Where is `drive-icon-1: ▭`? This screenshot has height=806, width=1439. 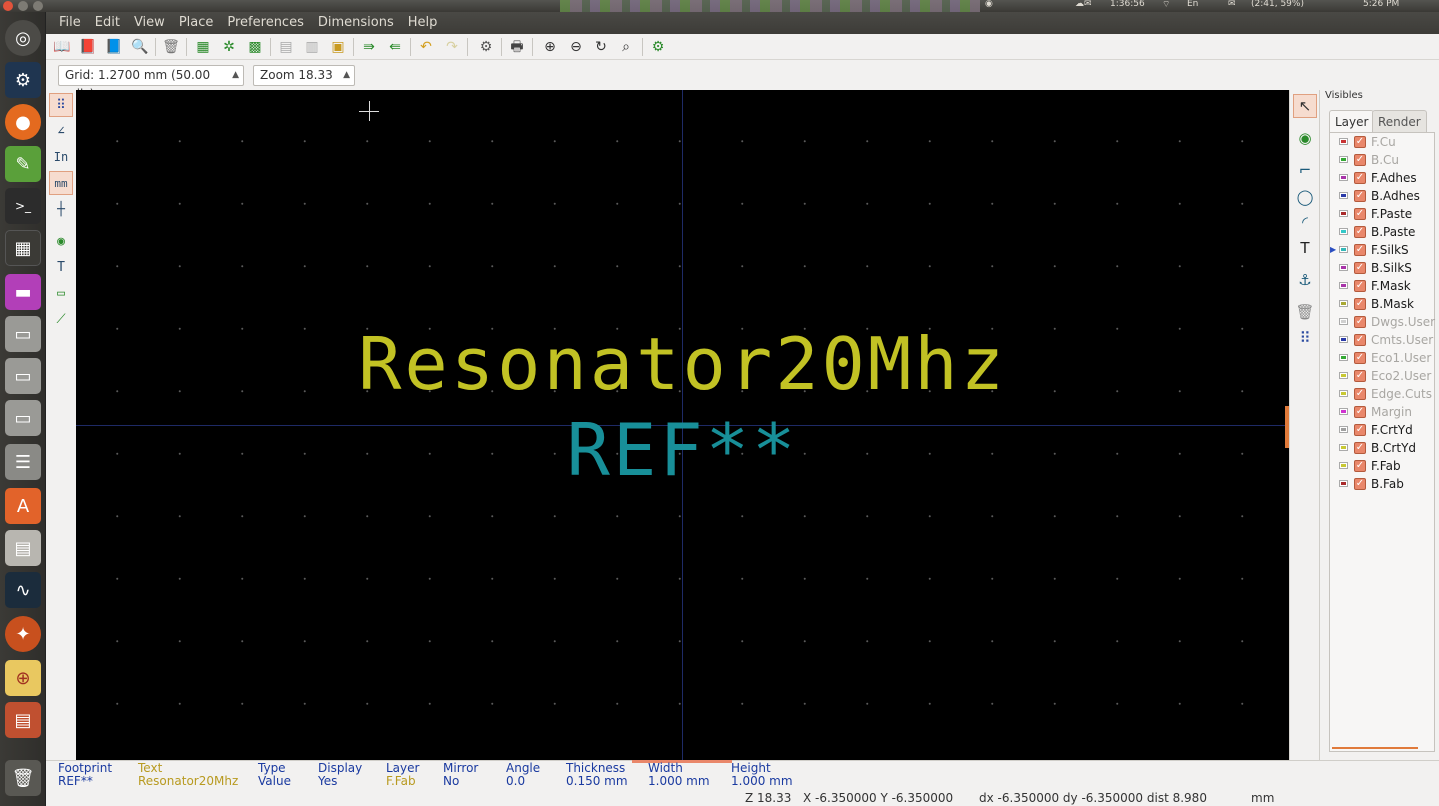 drive-icon-1: ▭ is located at coordinates (23, 334).